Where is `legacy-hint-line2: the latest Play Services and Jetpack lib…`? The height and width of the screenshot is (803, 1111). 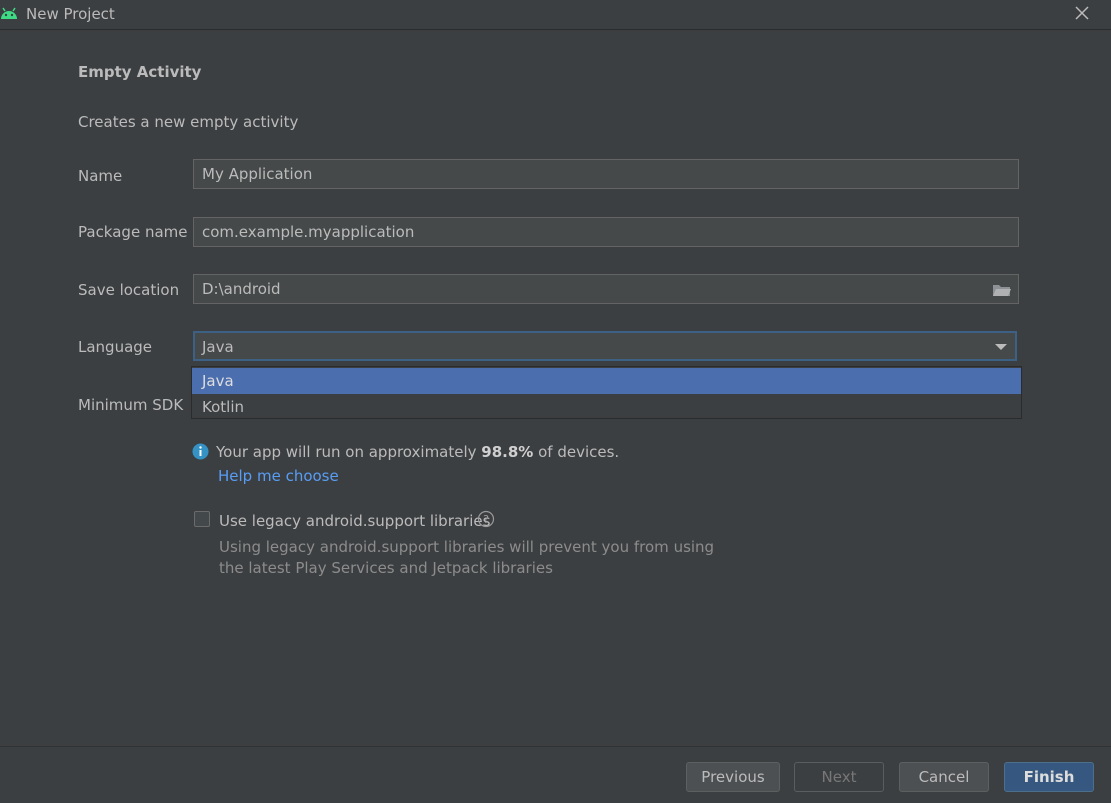
legacy-hint-line2: the latest Play Services and Jetpack lib… is located at coordinates (386, 568).